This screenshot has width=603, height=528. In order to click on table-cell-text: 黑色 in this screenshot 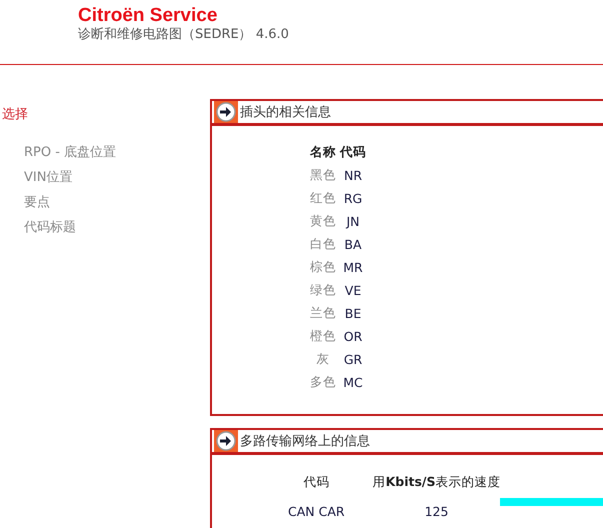, I will do `click(323, 175)`.